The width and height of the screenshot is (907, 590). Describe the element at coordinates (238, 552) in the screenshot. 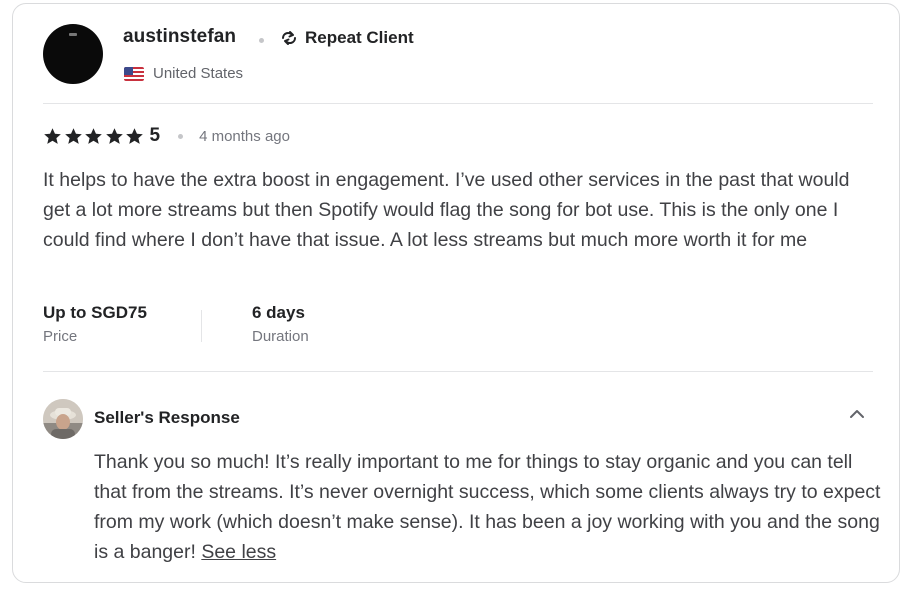

I see `see-less-link: See less` at that location.